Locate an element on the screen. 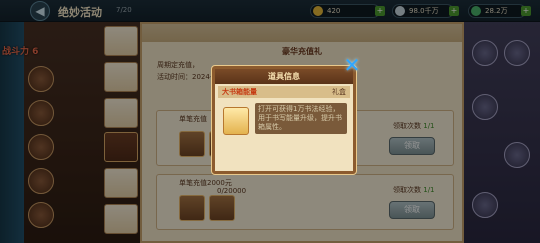  popup-title: 道具信息 is located at coordinates (284, 76).